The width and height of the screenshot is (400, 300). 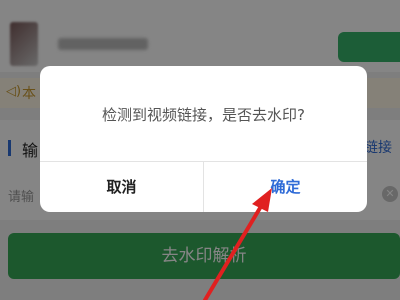 I want to click on dialog-message: 检测到视频链接，是否去水印?, so click(x=203, y=115).